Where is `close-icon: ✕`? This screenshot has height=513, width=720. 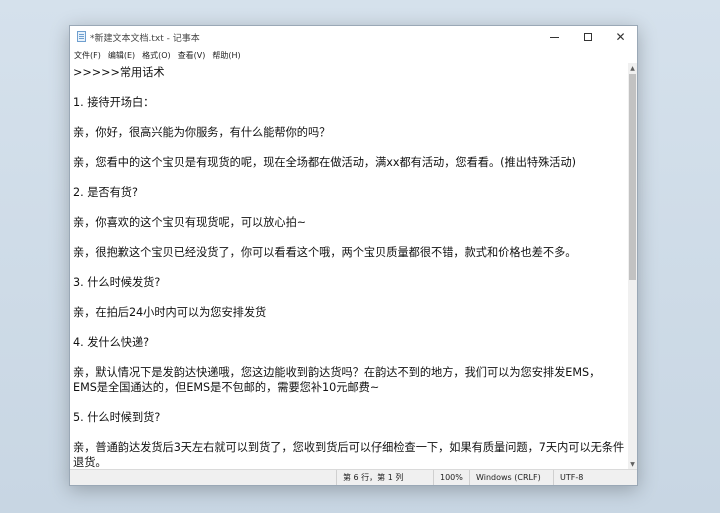 close-icon: ✕ is located at coordinates (620, 37).